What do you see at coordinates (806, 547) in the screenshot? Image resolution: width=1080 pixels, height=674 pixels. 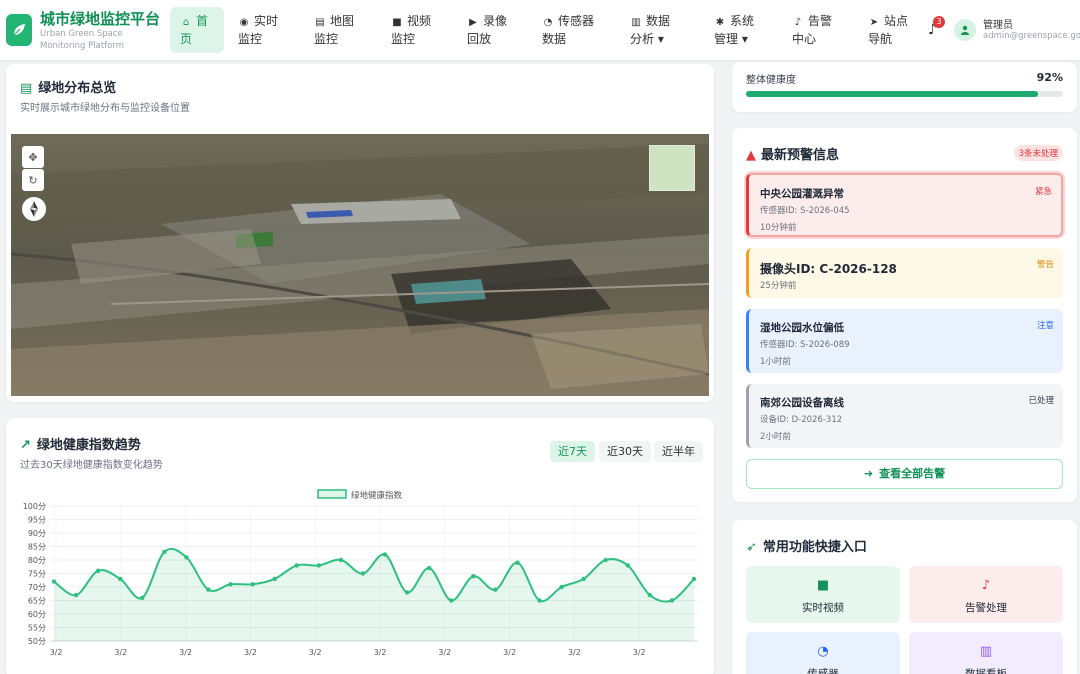 I see `quick-access-title: ➶ 常用功能快捷入口` at bounding box center [806, 547].